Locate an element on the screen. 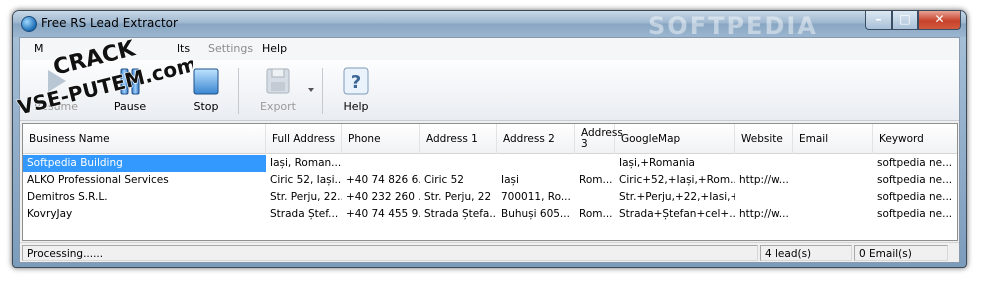 Image resolution: width=987 pixels, height=287 pixels. column-googlemap: GoogleMap is located at coordinates (675, 139).